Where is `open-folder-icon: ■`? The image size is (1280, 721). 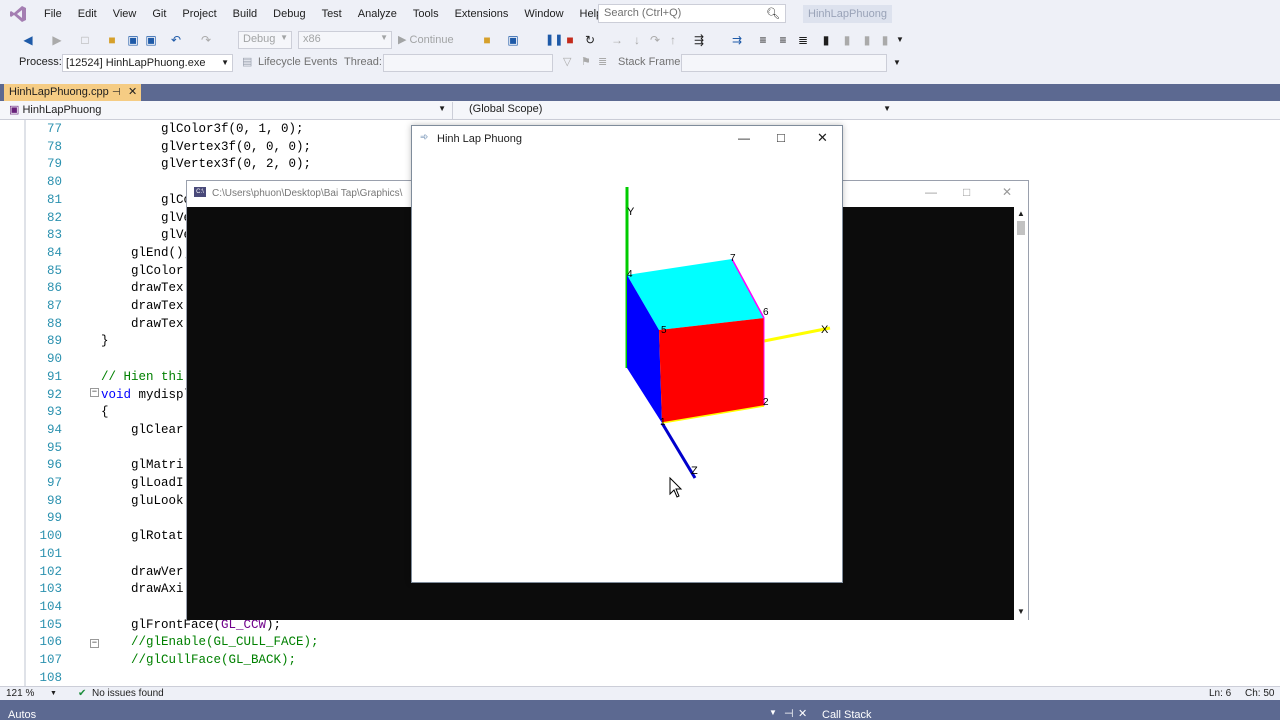 open-folder-icon: ■ is located at coordinates (112, 40).